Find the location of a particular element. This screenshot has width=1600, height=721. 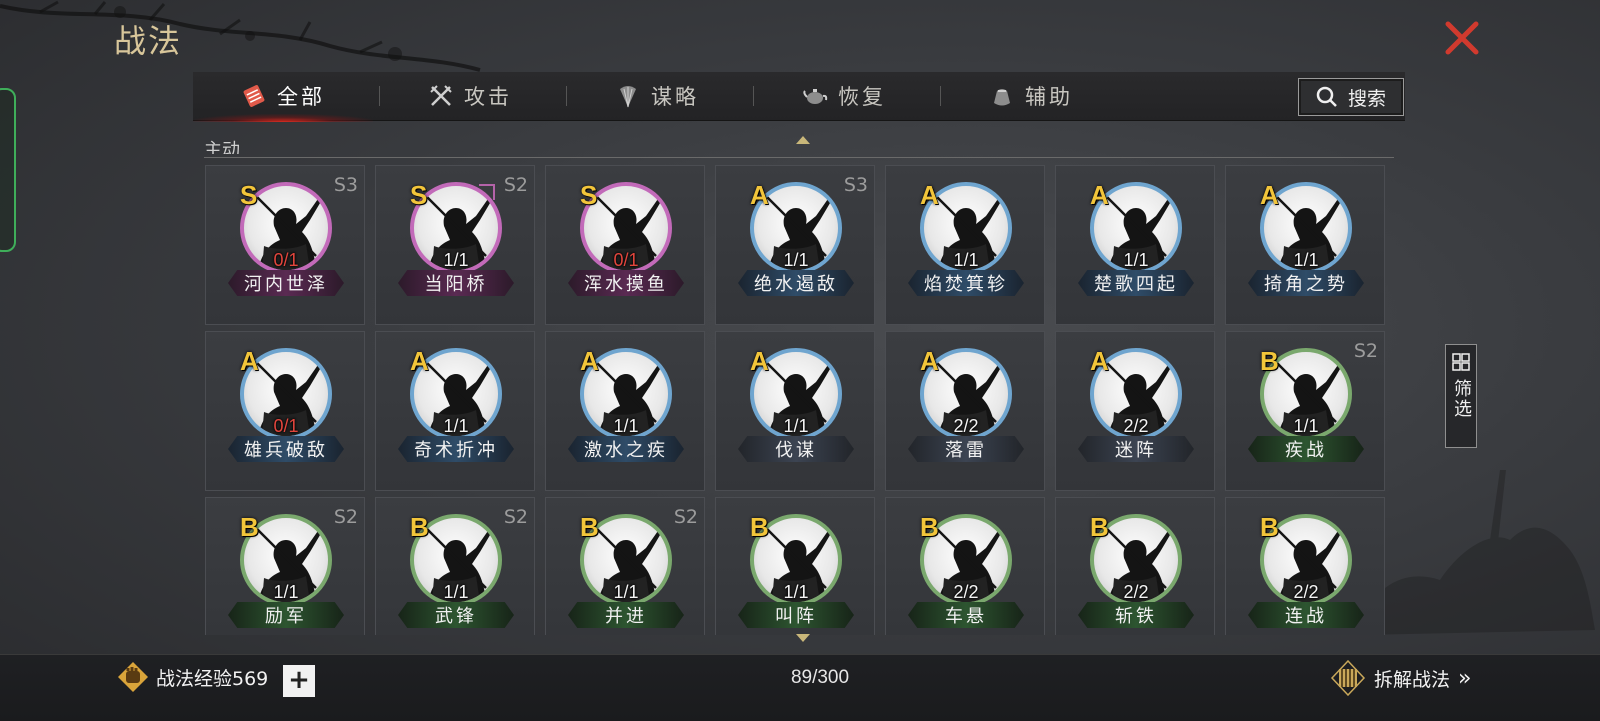

tab-label: 攻击 is located at coordinates (488, 97).